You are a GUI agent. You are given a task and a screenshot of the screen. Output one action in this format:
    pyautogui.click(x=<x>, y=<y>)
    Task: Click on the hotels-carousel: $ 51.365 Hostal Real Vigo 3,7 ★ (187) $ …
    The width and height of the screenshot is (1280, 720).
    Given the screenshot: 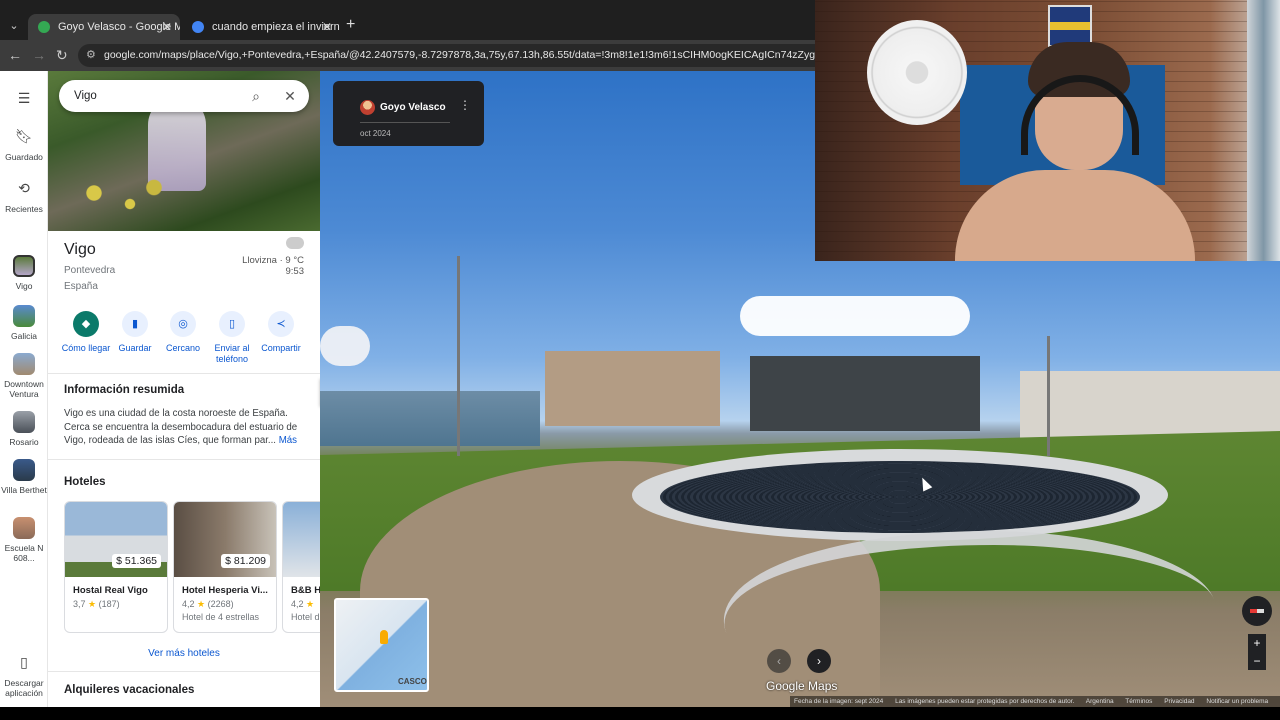 What is the action you would take?
    pyautogui.click(x=192, y=567)
    